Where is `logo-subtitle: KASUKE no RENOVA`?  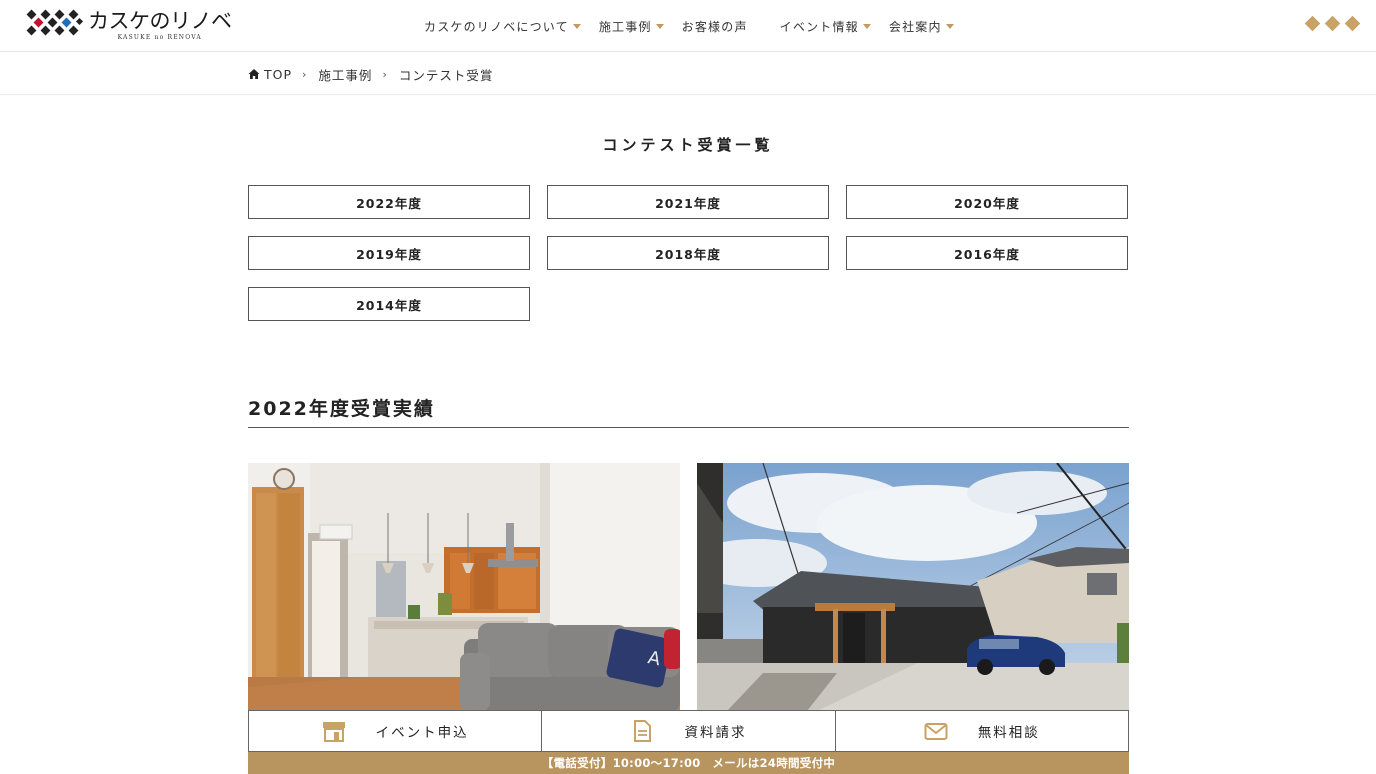 logo-subtitle: KASUKE no RENOVA is located at coordinates (159, 37).